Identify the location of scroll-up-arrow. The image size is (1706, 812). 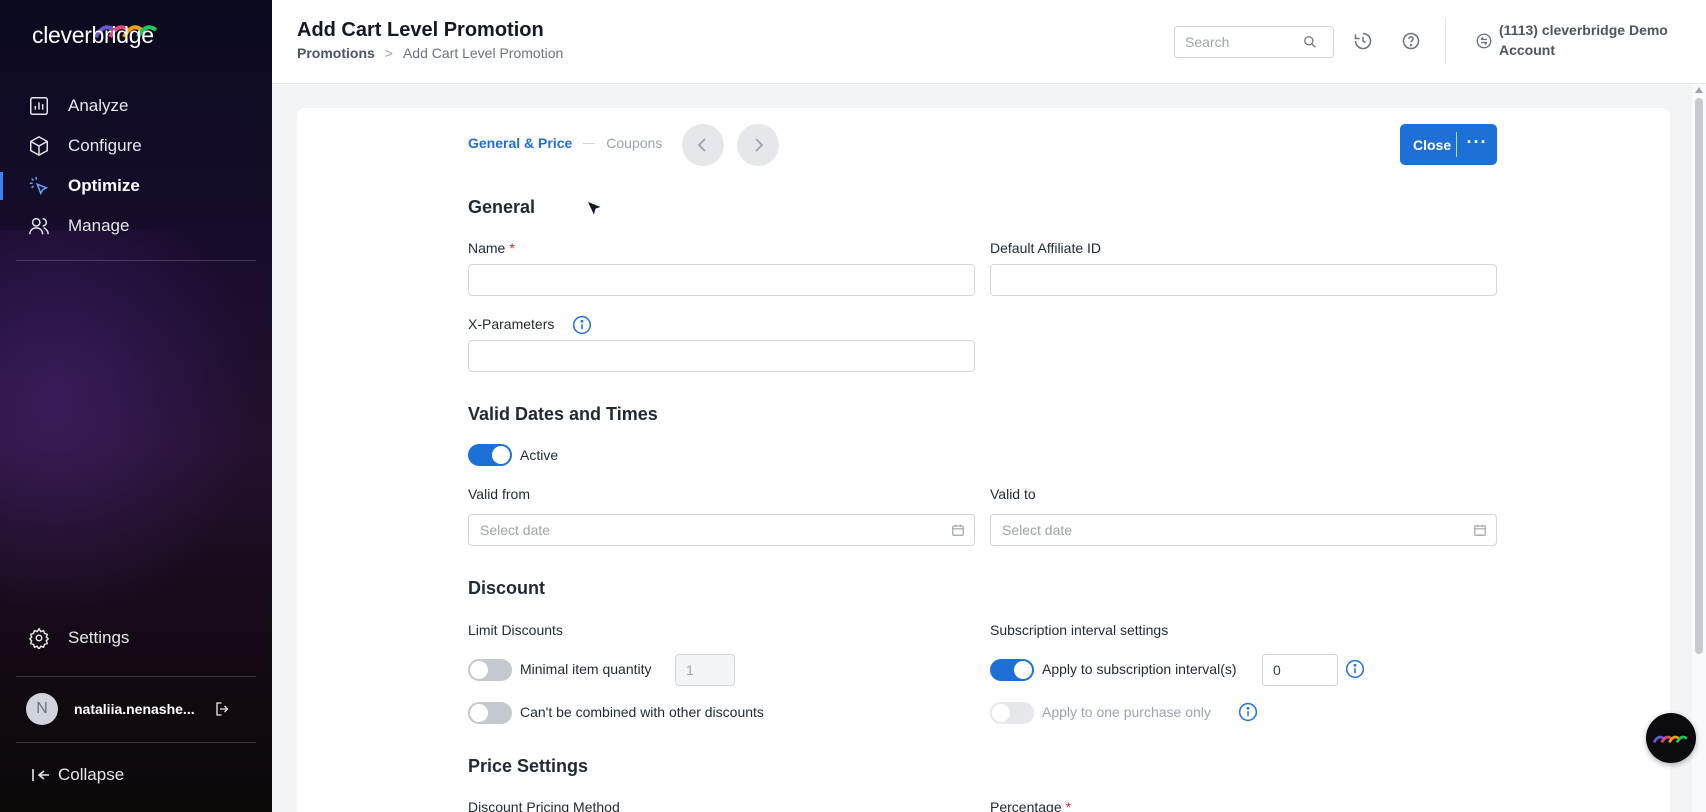
(1699, 90).